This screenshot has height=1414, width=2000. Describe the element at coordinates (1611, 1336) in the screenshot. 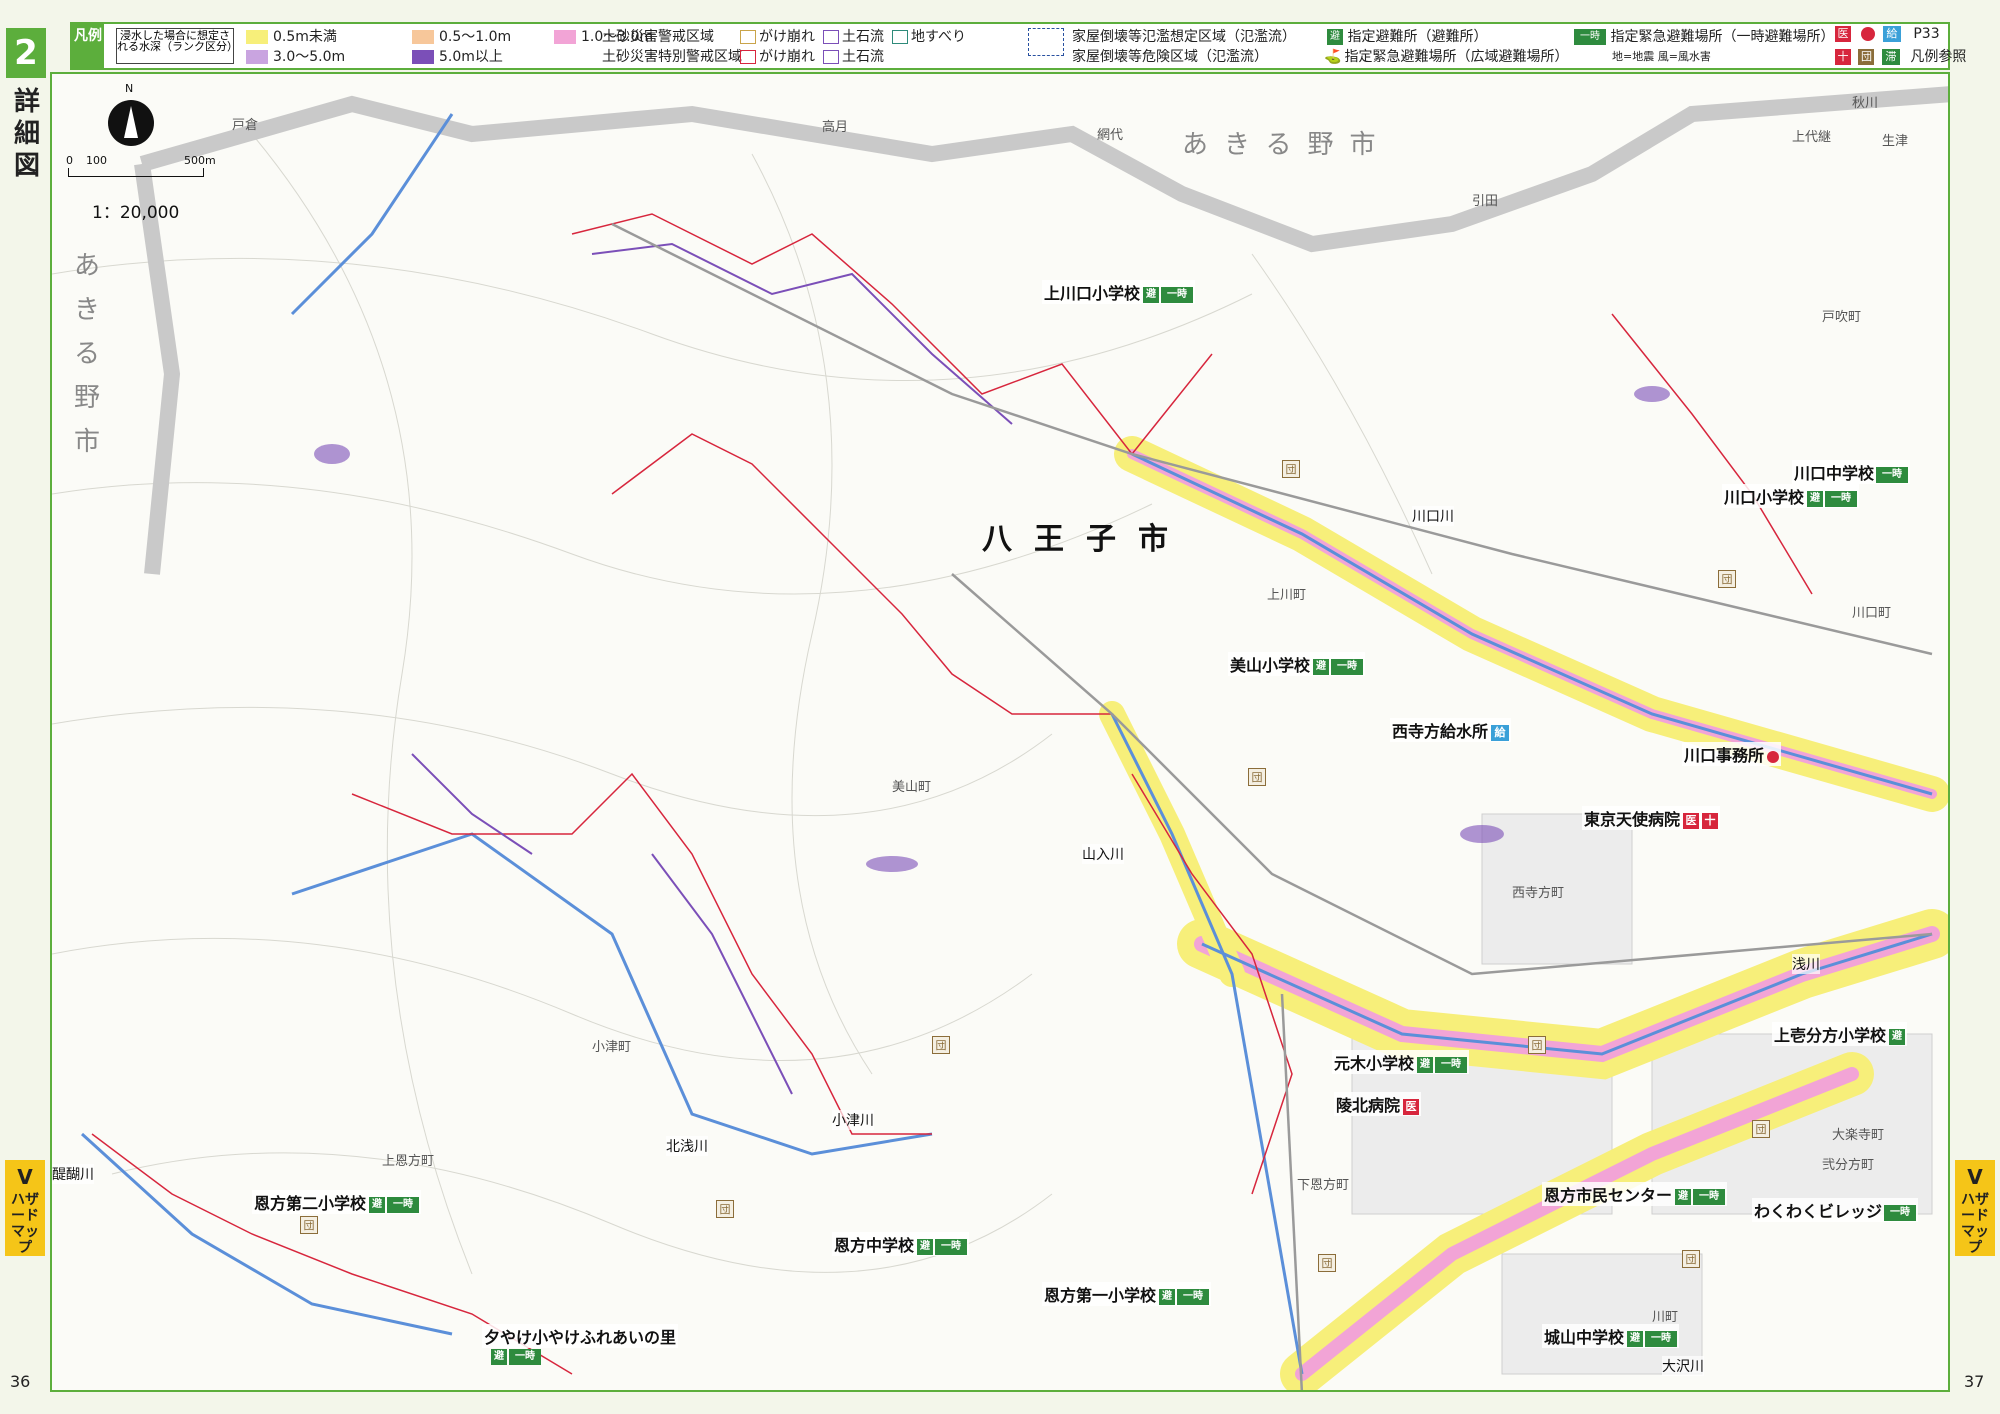

I see `facility-label: 城山中学校避一時` at that location.